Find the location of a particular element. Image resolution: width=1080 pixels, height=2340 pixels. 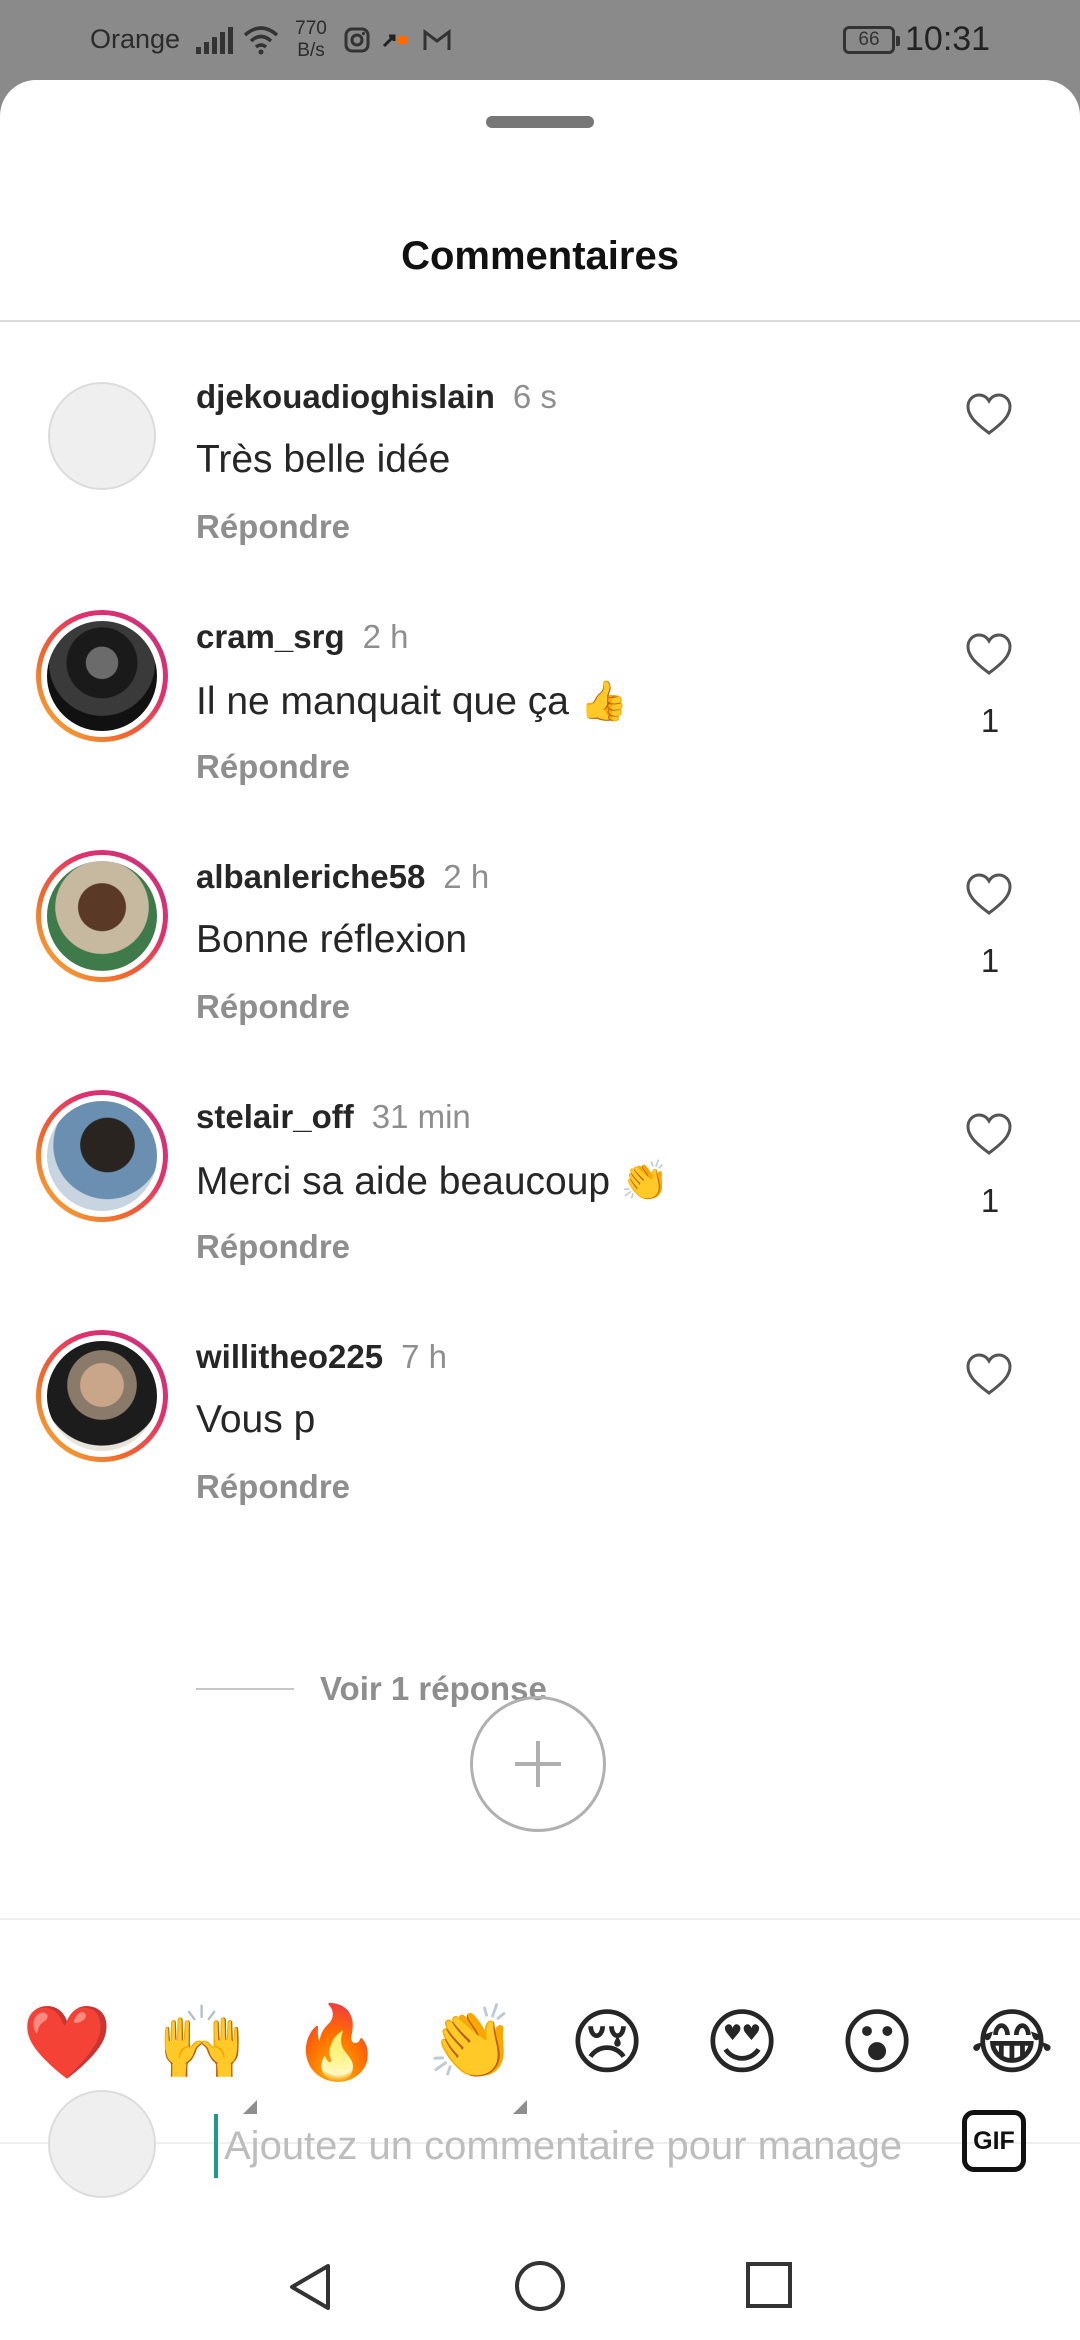

comment-text: Vous p is located at coordinates (256, 1419).